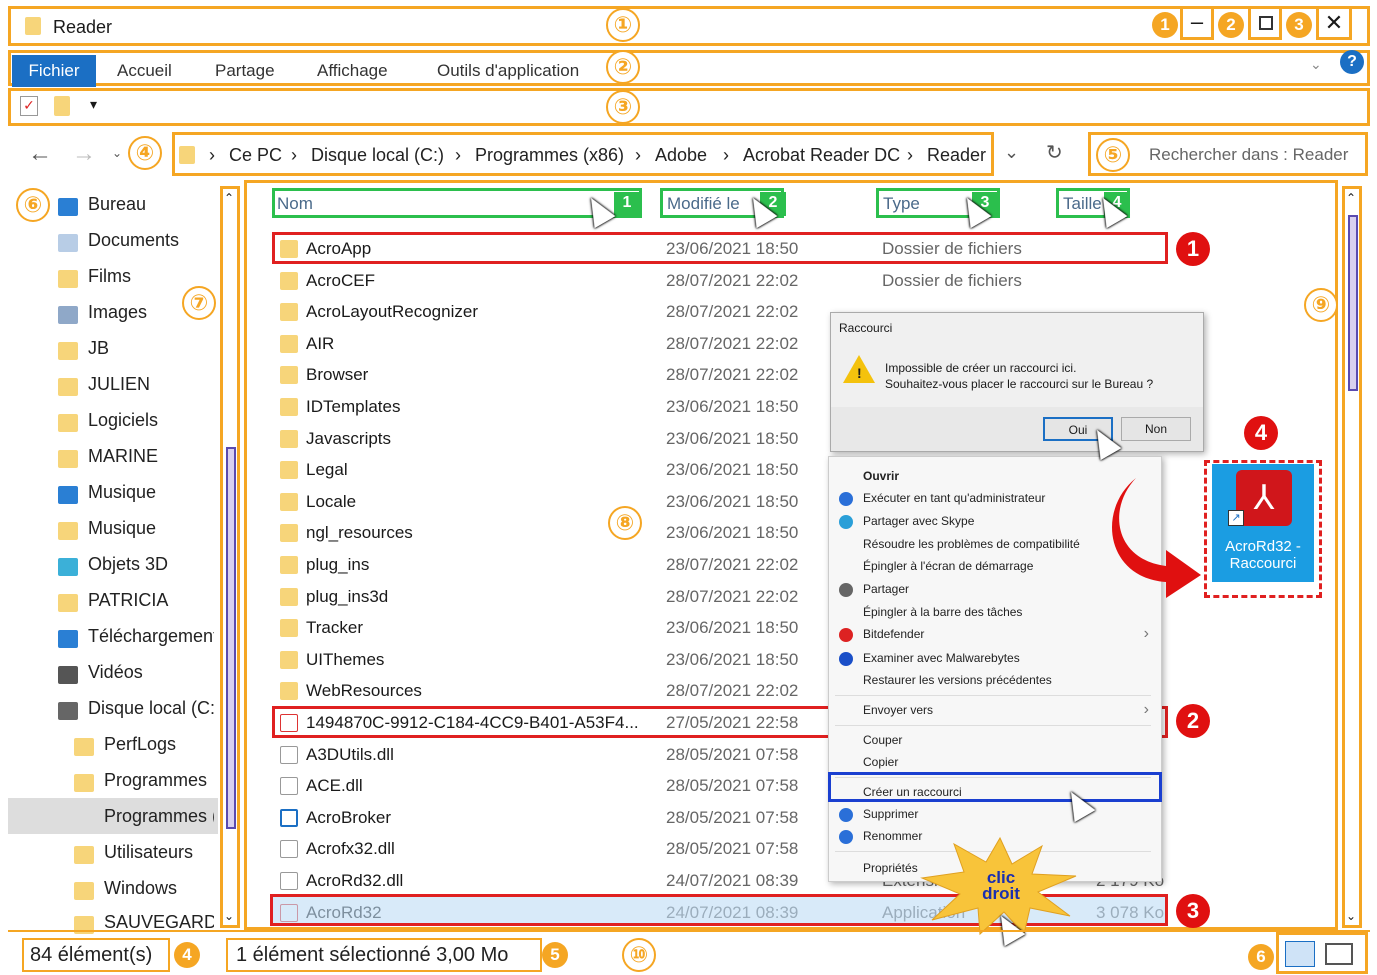  Describe the element at coordinates (880, 762) in the screenshot. I see `menu-item: Copier` at that location.